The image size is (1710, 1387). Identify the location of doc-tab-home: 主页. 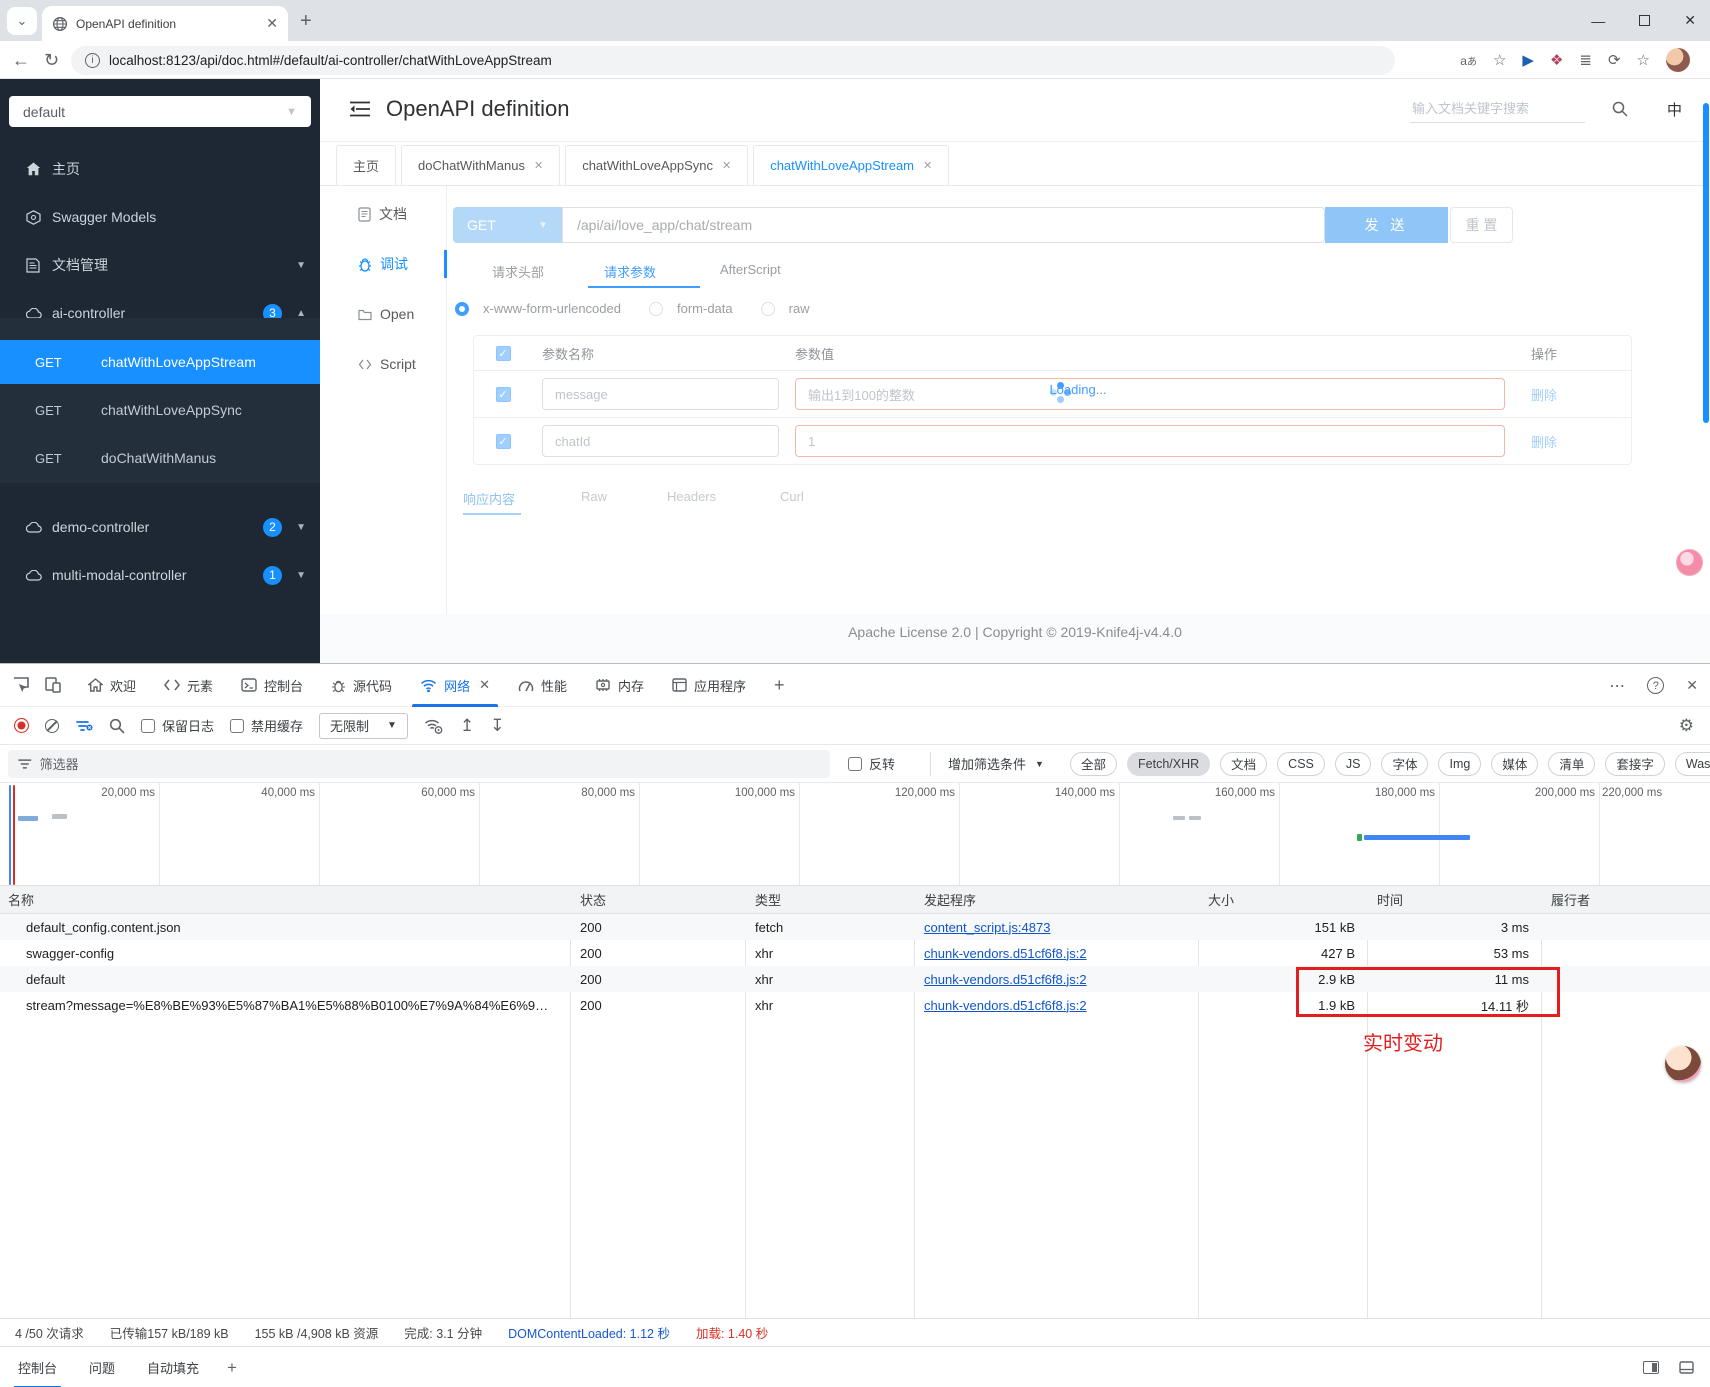
(366, 165).